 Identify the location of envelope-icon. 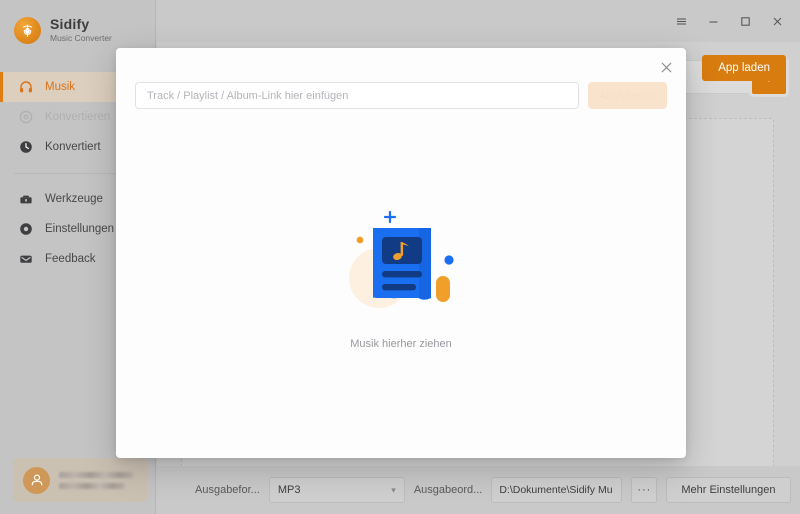
(25, 259).